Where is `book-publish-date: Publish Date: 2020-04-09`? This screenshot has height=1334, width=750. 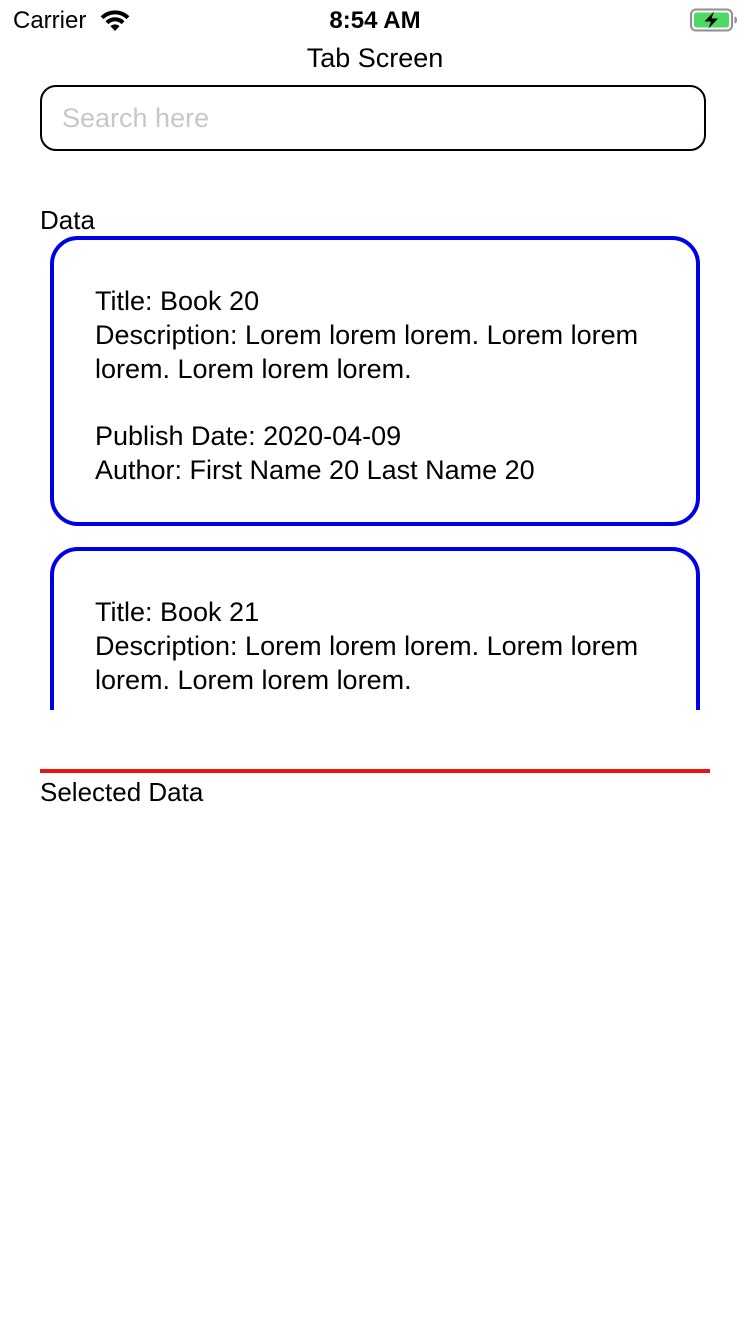
book-publish-date: Publish Date: 2020-04-09 is located at coordinates (248, 436).